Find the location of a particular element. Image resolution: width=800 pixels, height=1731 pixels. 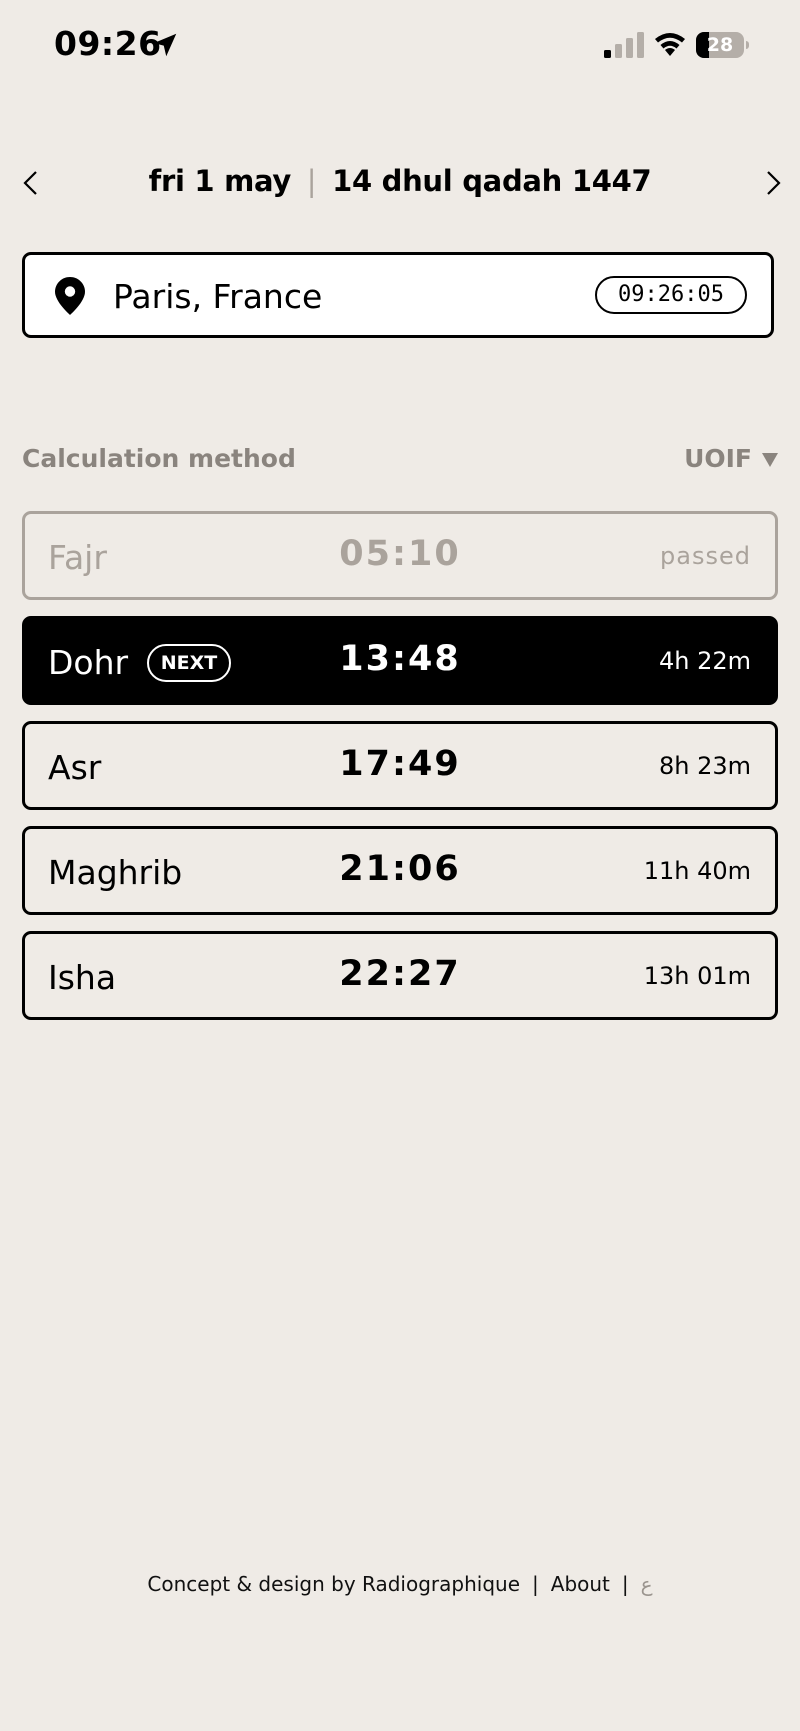

battery-cap is located at coordinates (747, 45).